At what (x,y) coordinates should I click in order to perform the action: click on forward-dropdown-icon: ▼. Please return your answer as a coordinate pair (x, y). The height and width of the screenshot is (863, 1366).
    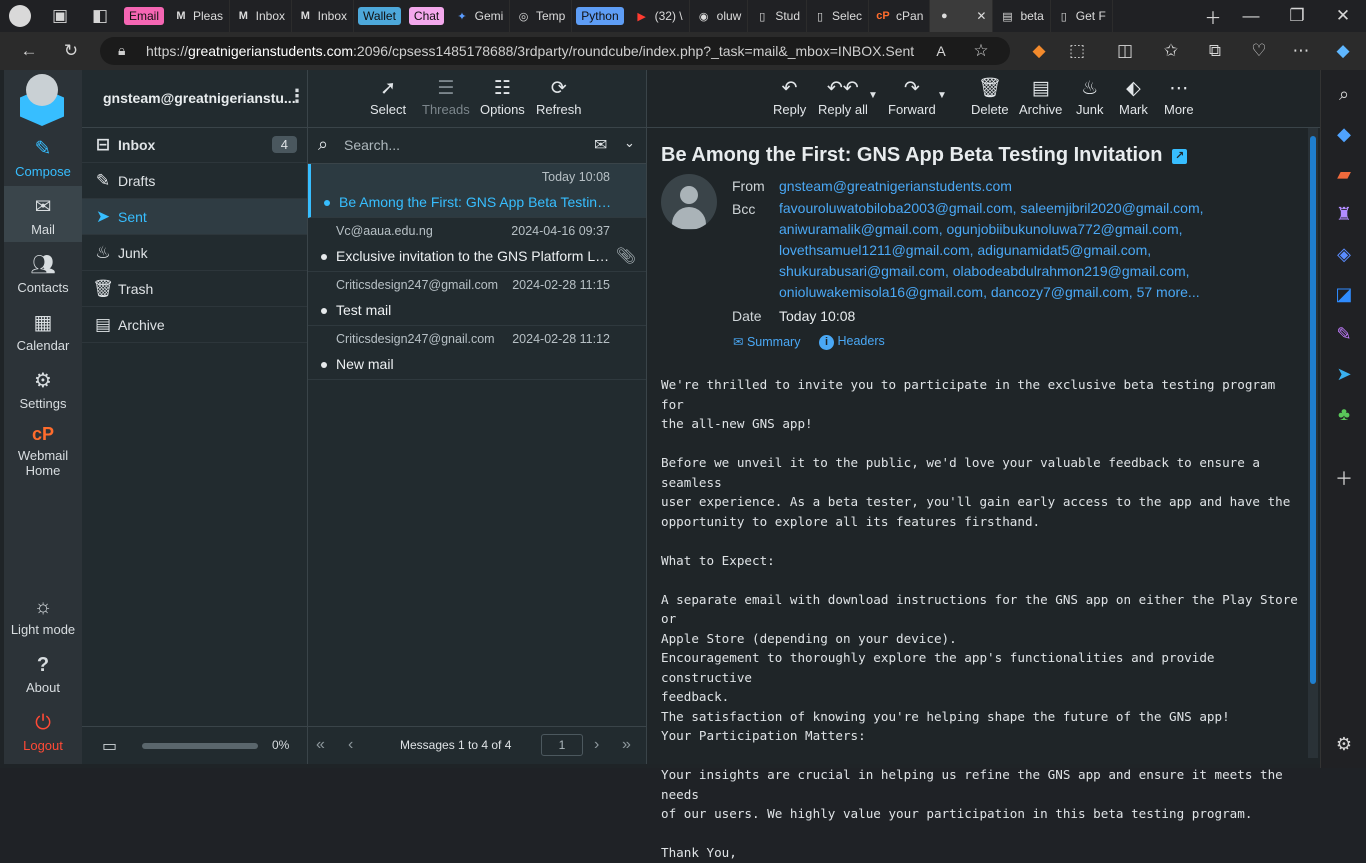
    Looking at the image, I should click on (942, 95).